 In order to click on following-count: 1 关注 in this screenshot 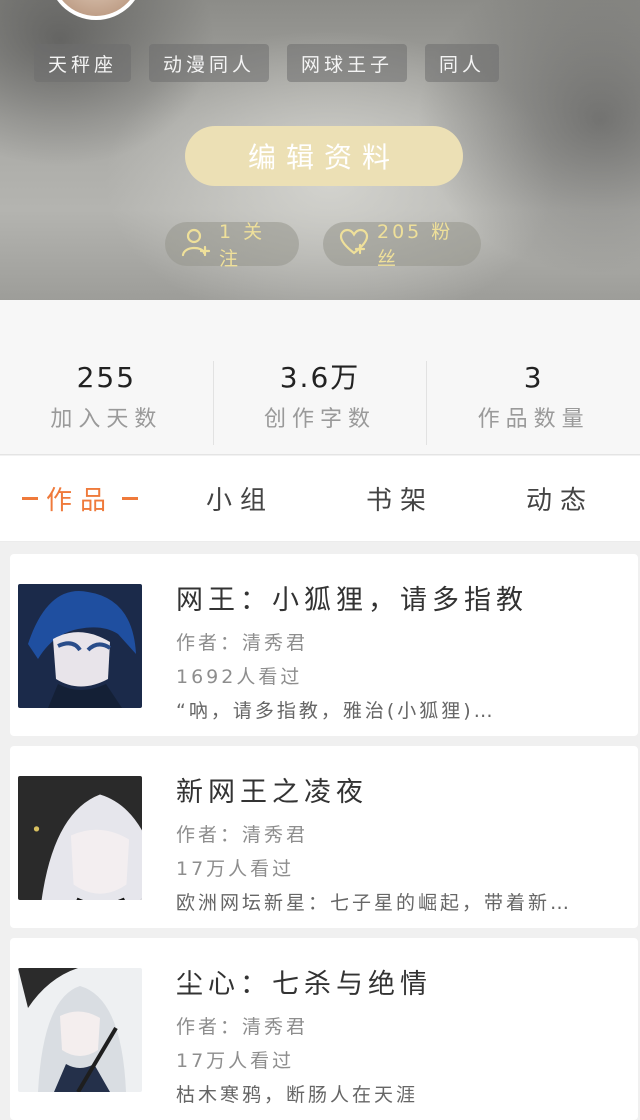, I will do `click(242, 245)`.